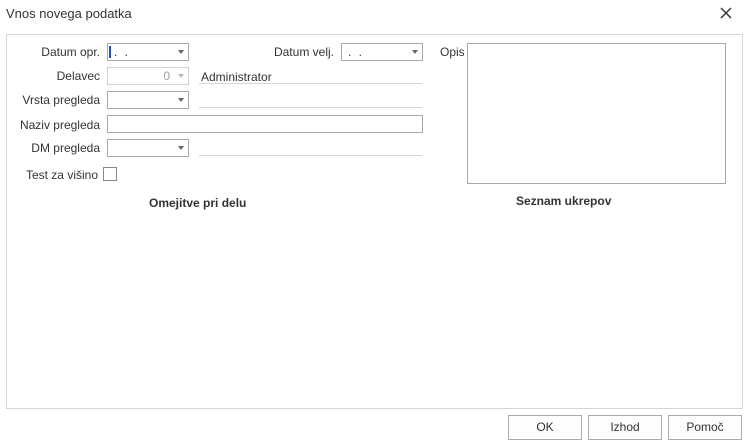  Describe the element at coordinates (265, 124) in the screenshot. I see `naziv-pregleda-input` at that location.